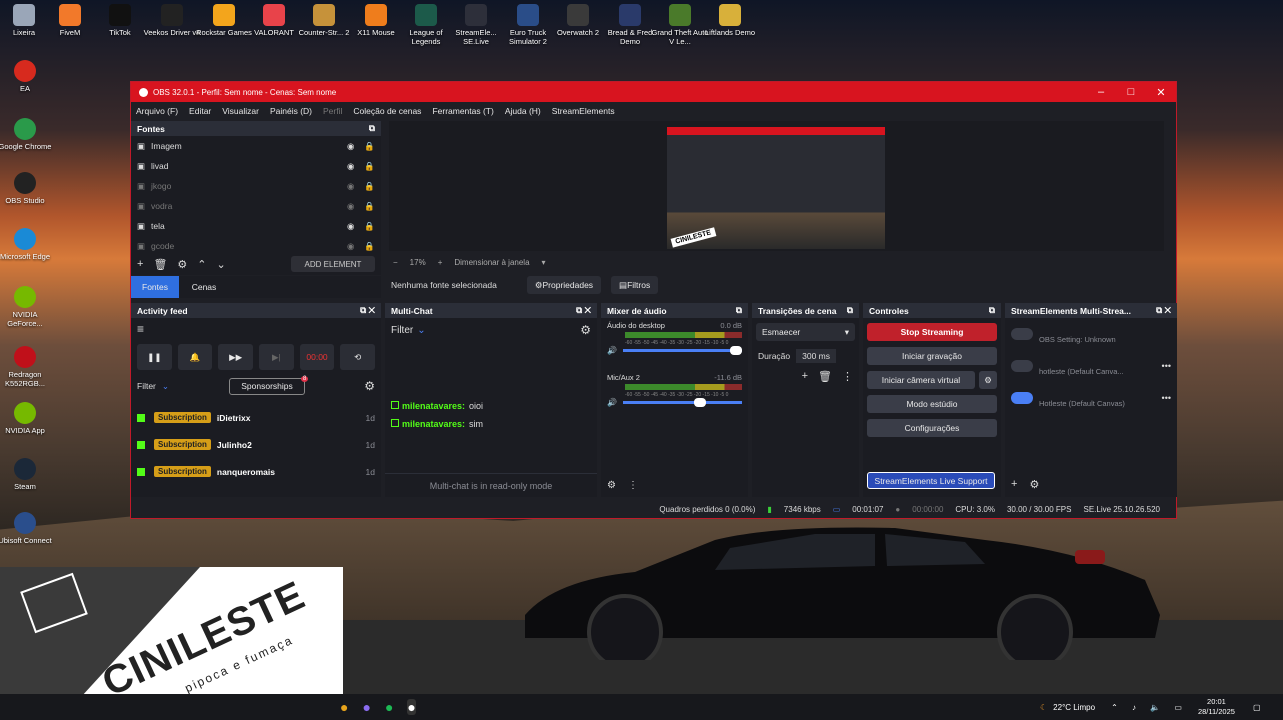 The image size is (1283, 720). Describe the element at coordinates (366, 707) in the screenshot. I see `discord-icon: ●` at that location.